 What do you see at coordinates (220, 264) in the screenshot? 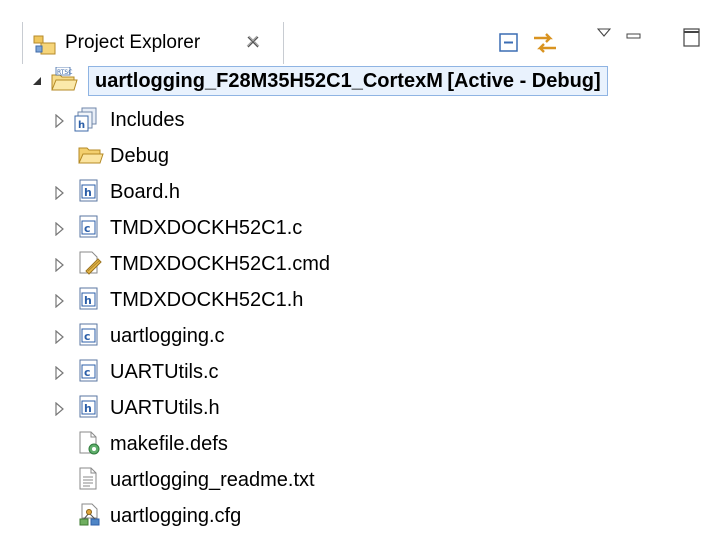
I see `tree-item-label: TMDXDOCKH52C1.cmd` at bounding box center [220, 264].